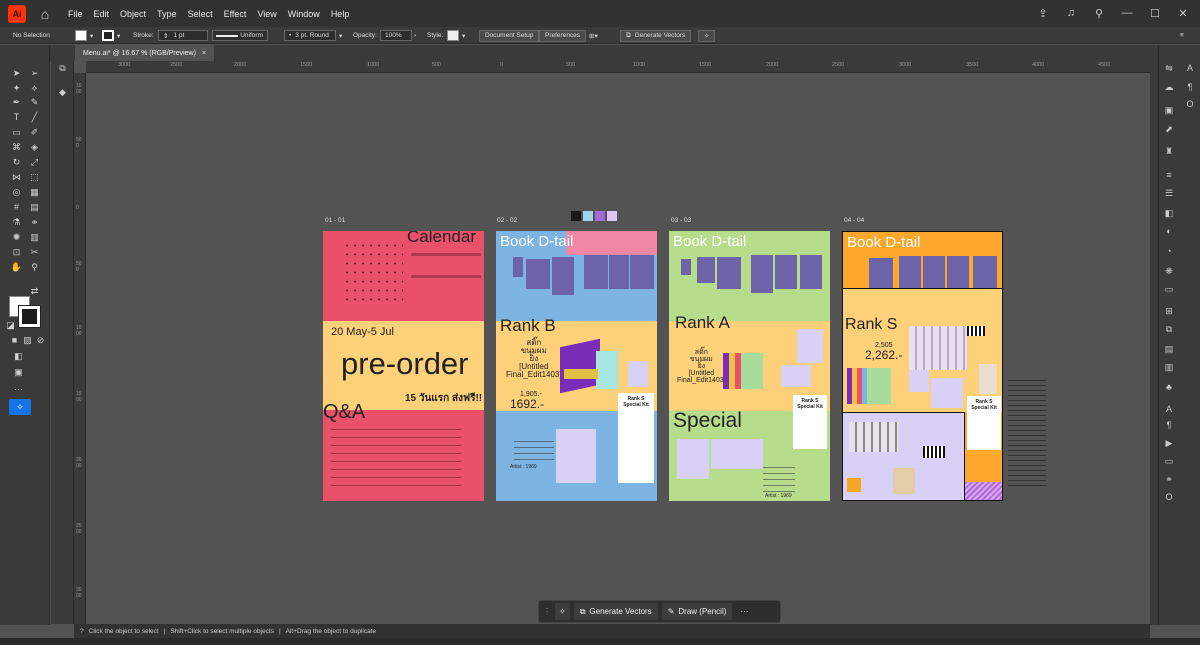 The width and height of the screenshot is (1200, 645). I want to click on puppet-warp-icon: ♜, so click(1169, 151).